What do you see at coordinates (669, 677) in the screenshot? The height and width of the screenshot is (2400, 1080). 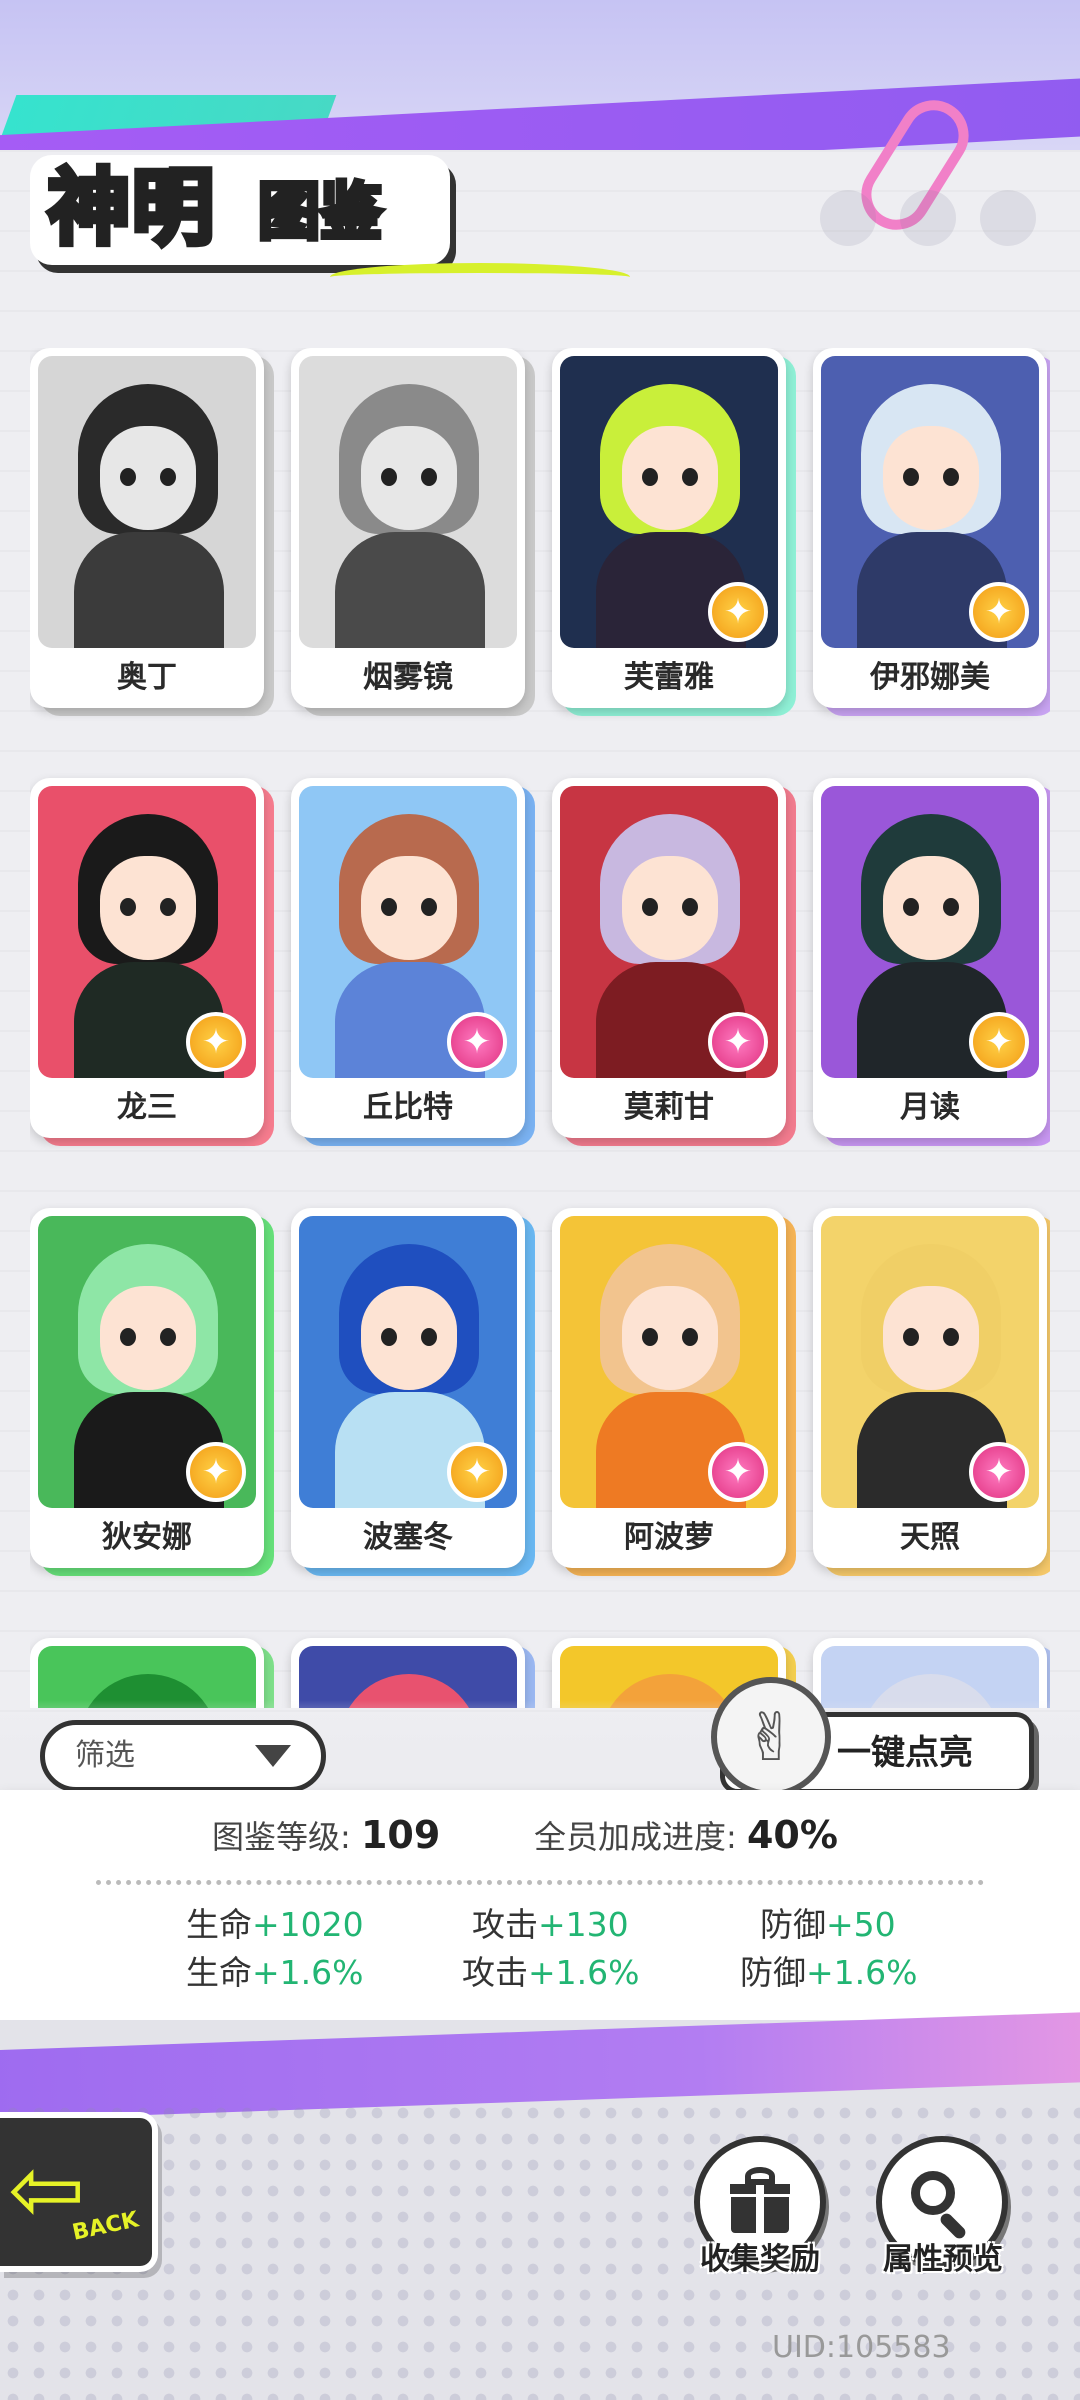 I see `card-name: 芙蕾雅` at bounding box center [669, 677].